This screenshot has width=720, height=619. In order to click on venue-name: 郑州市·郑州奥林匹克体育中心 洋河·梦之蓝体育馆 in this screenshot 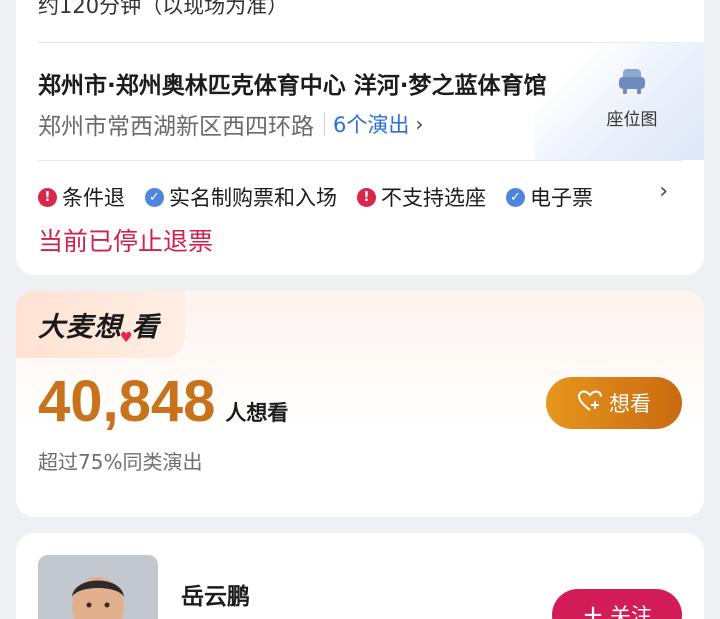, I will do `click(292, 83)`.